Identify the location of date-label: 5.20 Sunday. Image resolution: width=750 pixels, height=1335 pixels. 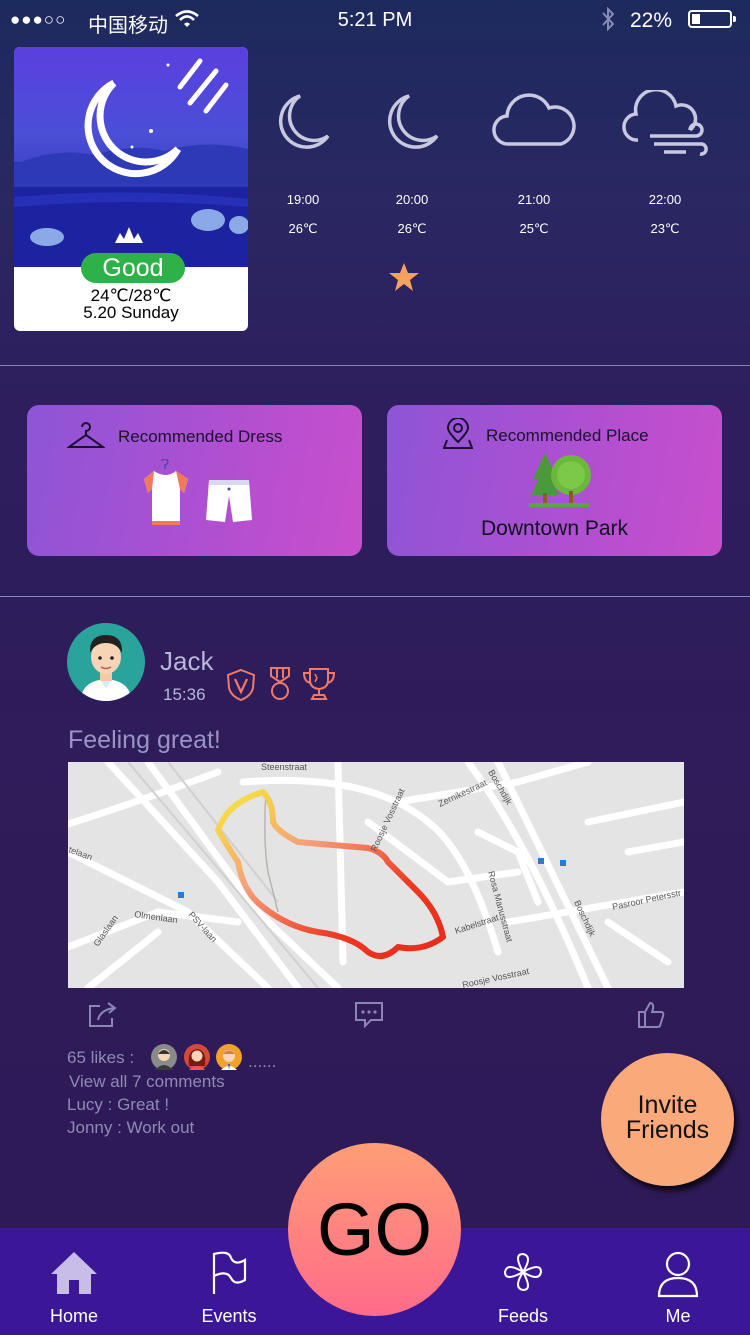
(131, 312).